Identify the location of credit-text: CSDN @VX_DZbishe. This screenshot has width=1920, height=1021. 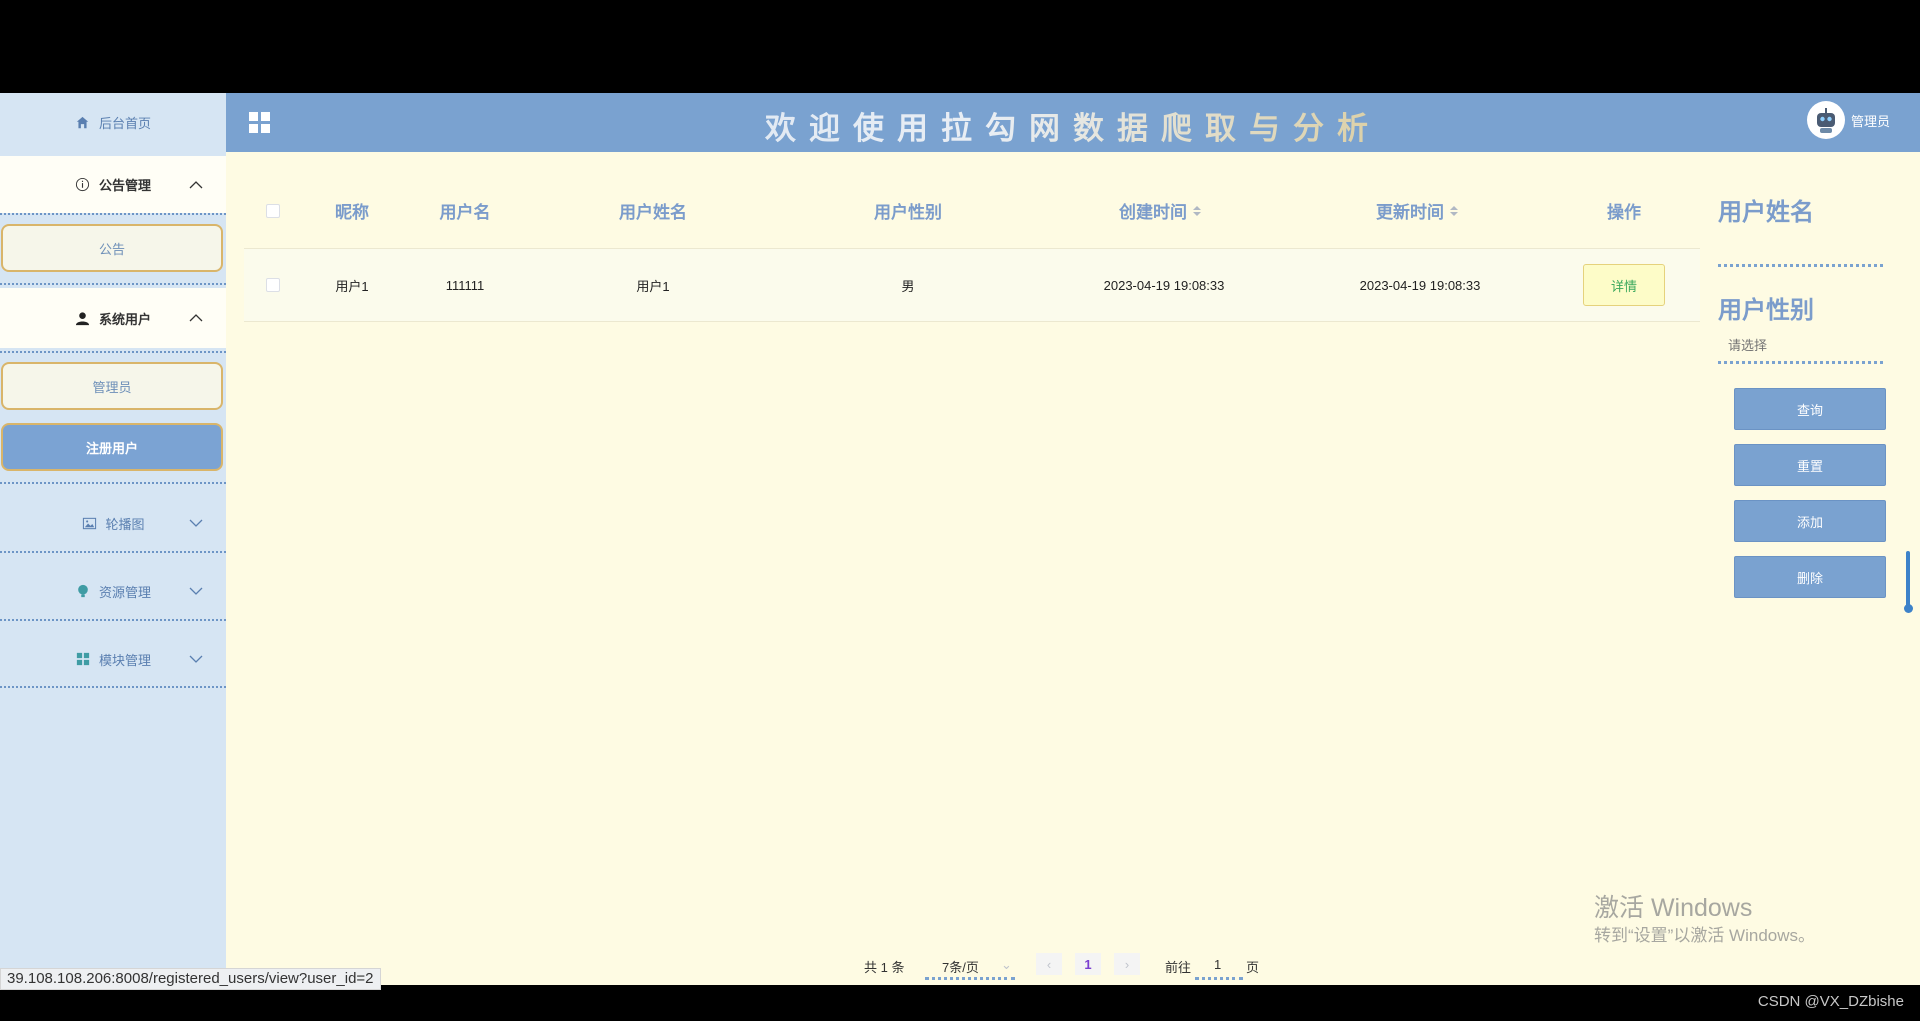
(1830, 1001).